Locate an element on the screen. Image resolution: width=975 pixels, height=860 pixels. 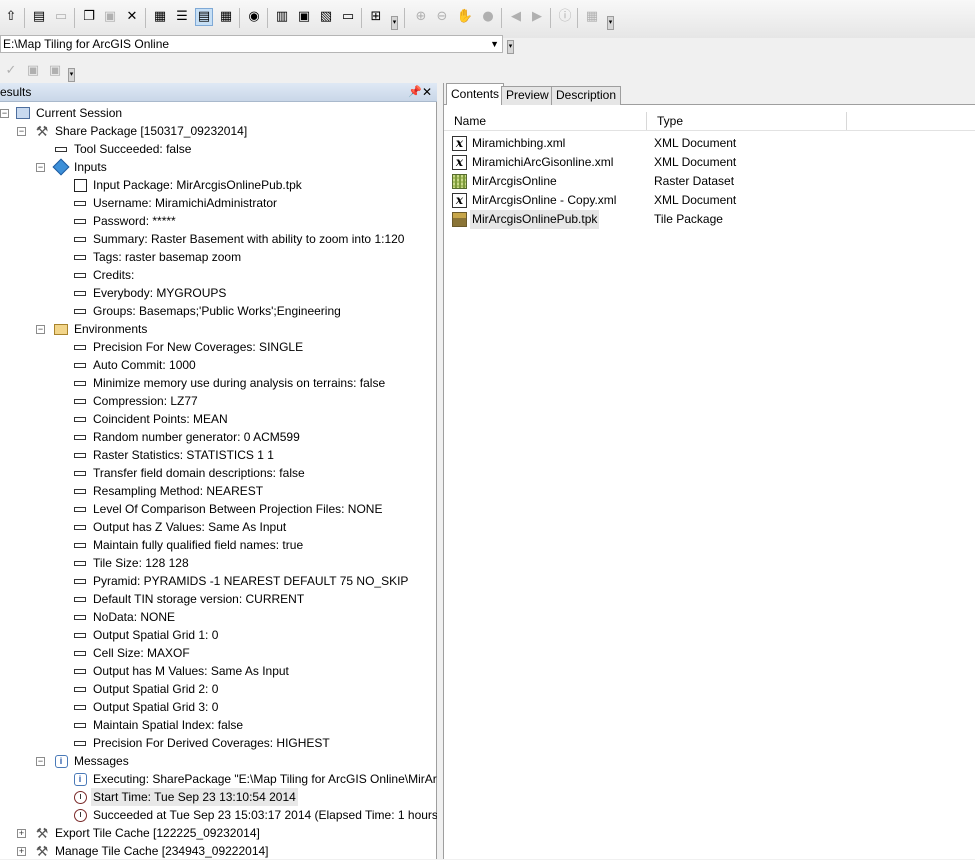
identify-icon: ⓘ is located at coordinates (565, 17).